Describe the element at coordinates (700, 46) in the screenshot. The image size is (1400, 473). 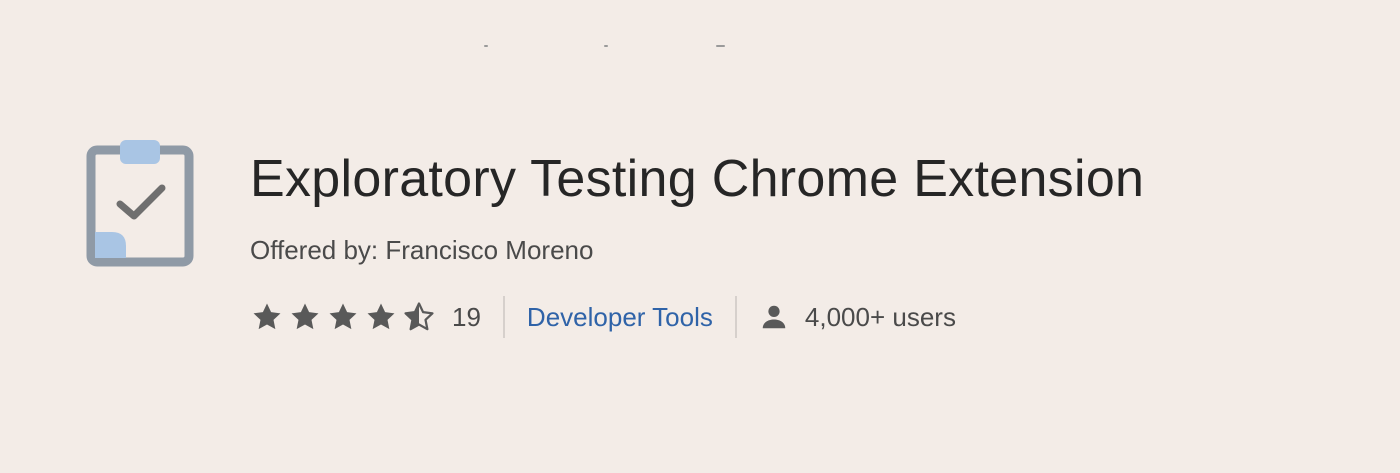
I see `top-dividers` at that location.